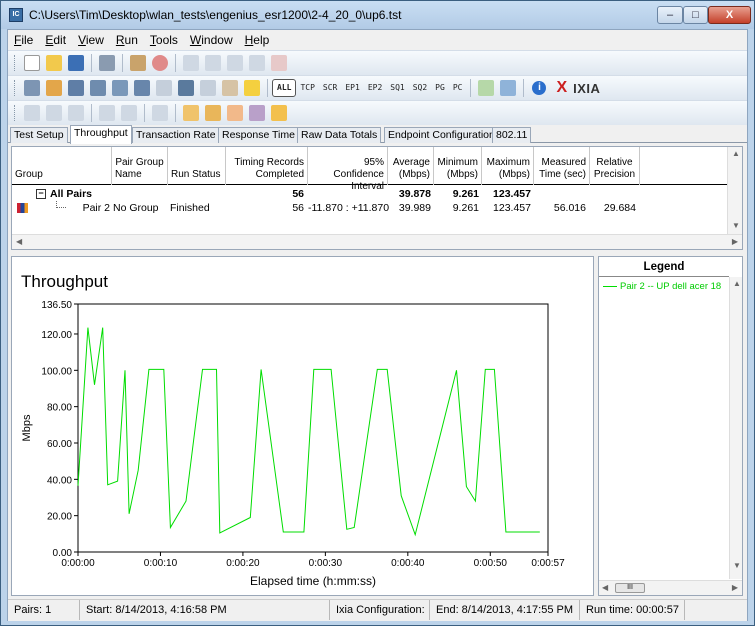  What do you see at coordinates (257, 63) in the screenshot?
I see `delete-icon` at bounding box center [257, 63].